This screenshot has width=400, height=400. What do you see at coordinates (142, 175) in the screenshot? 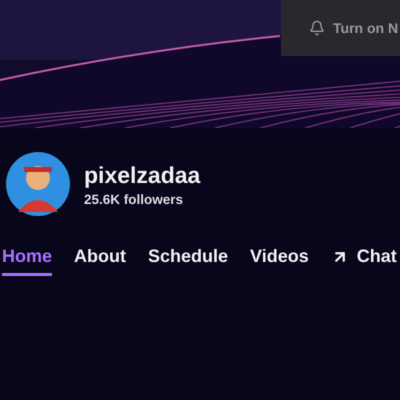
I see `channel-name: pixelzadaa` at bounding box center [142, 175].